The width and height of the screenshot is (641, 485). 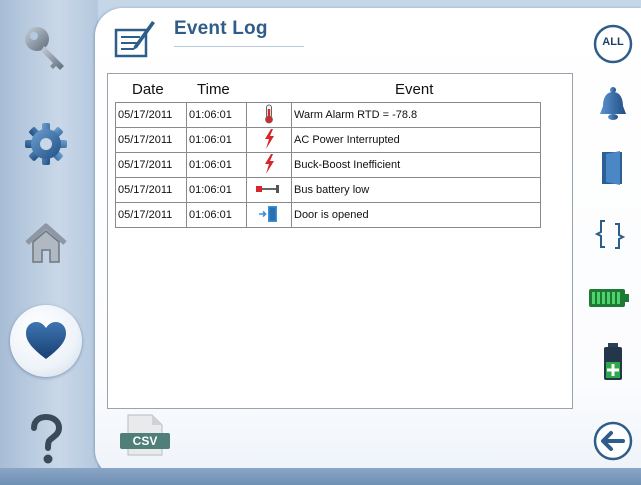 I want to click on all-badge-label: ALL, so click(x=613, y=42).